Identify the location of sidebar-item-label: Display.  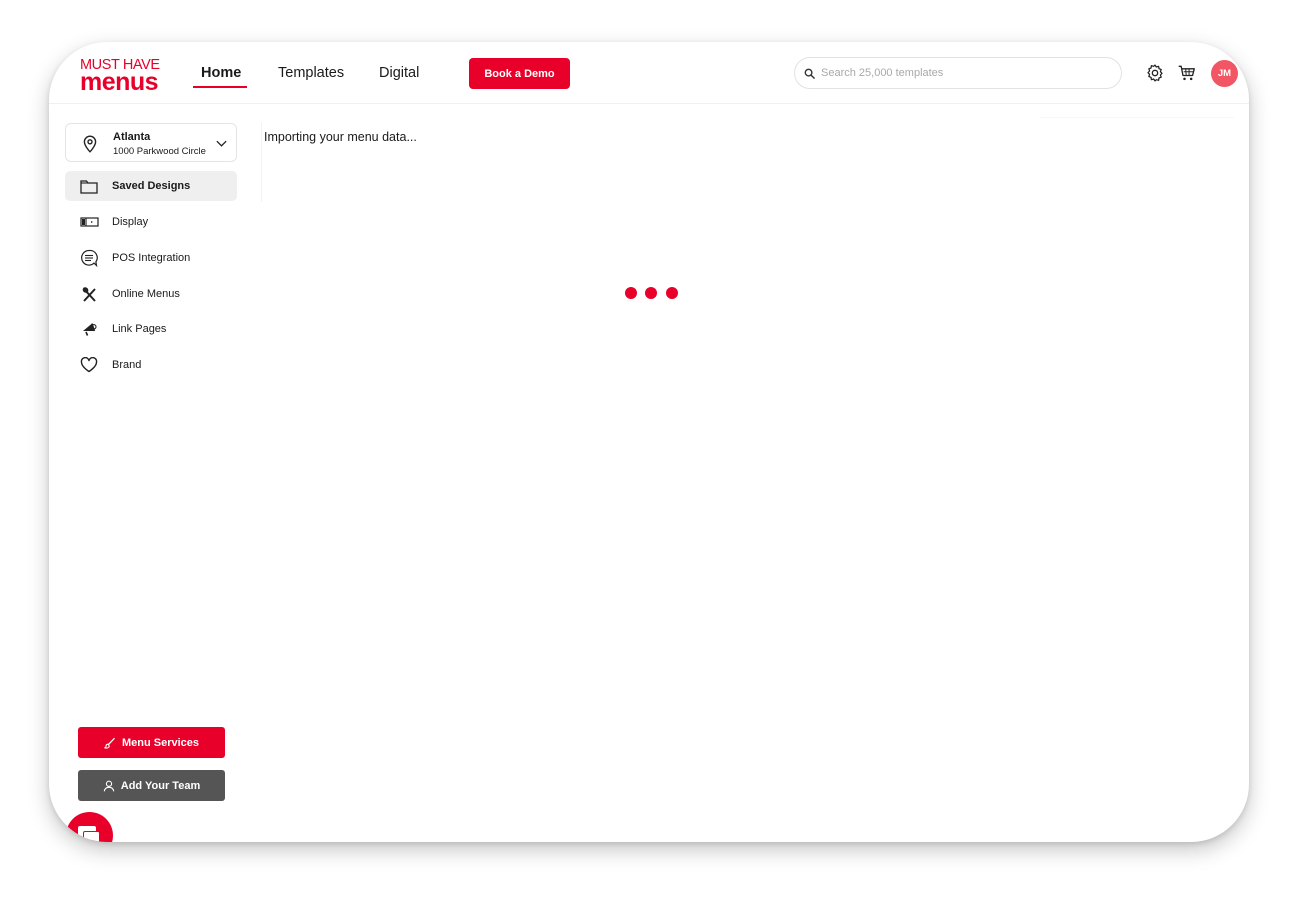
(130, 222).